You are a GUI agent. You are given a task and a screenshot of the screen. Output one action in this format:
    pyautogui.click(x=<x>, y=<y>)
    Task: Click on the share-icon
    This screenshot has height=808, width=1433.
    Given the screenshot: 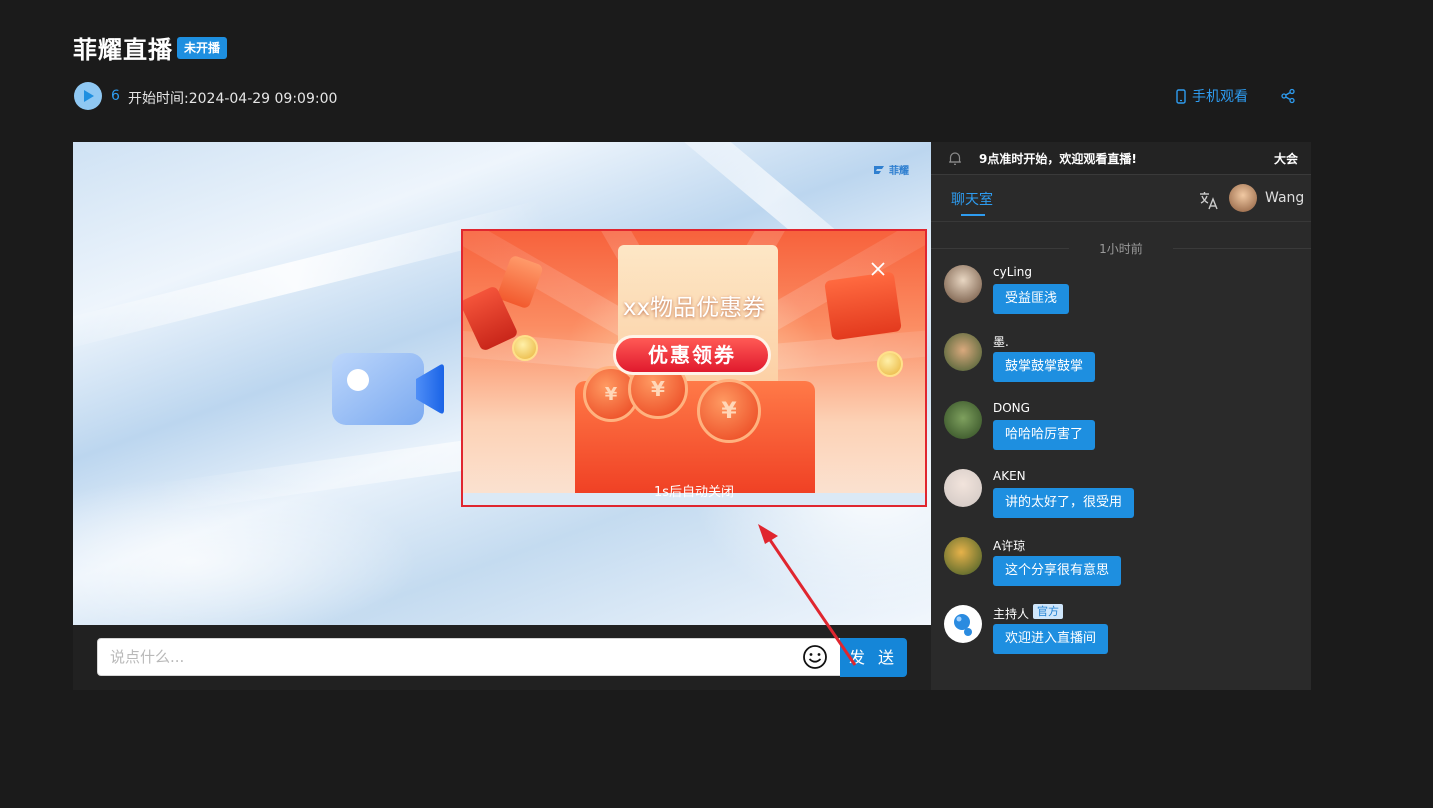 What is the action you would take?
    pyautogui.click(x=1288, y=96)
    